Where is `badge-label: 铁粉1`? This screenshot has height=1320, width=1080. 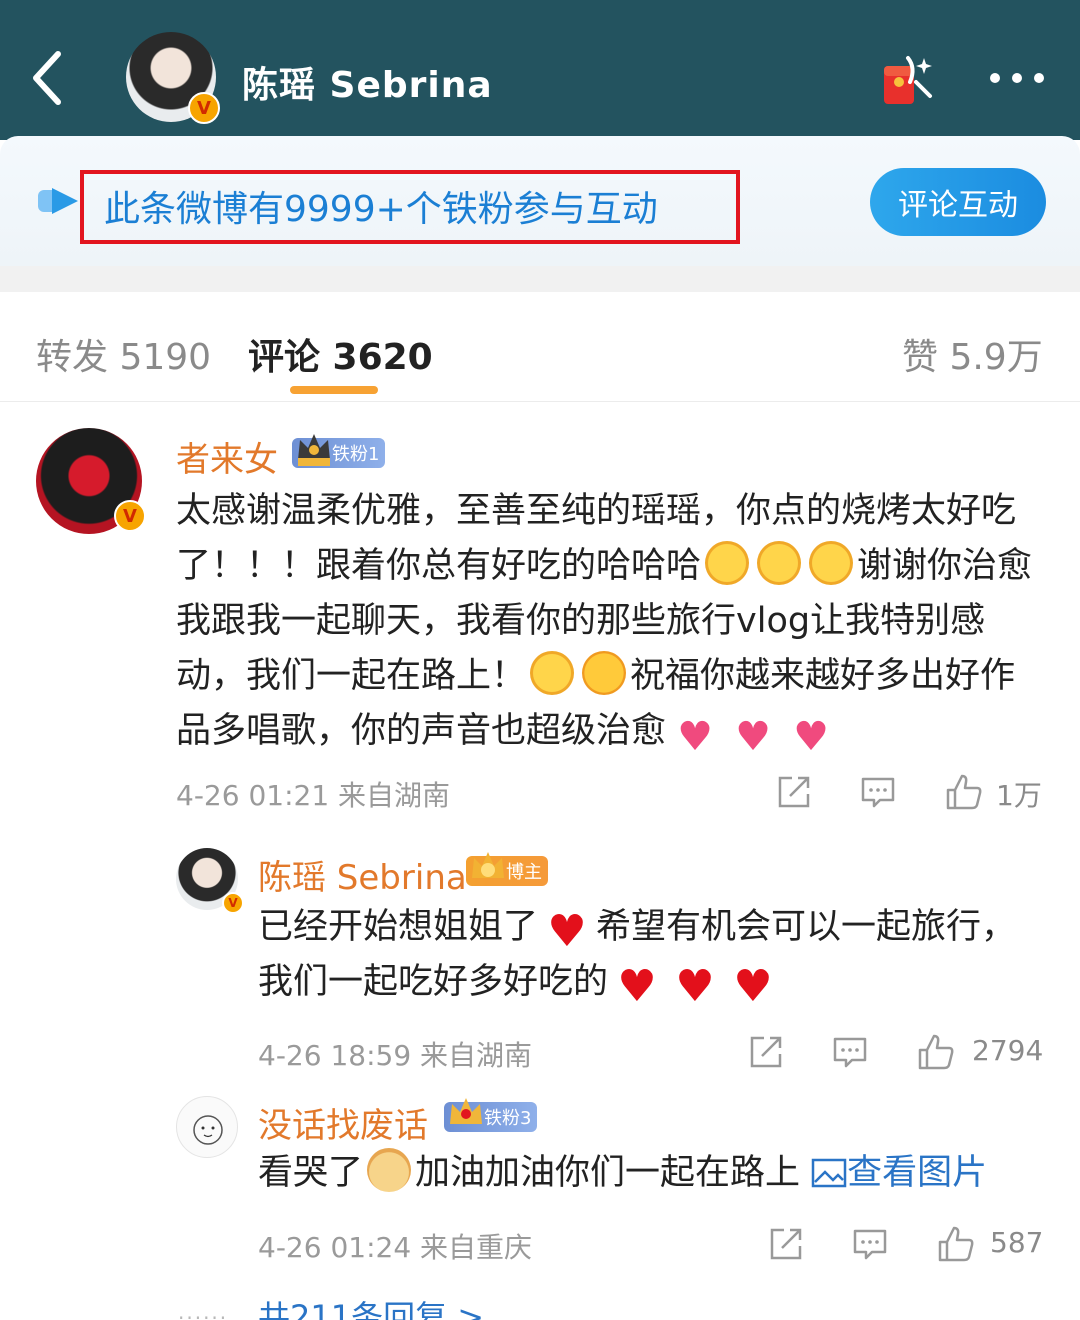 badge-label: 铁粉1 is located at coordinates (356, 454).